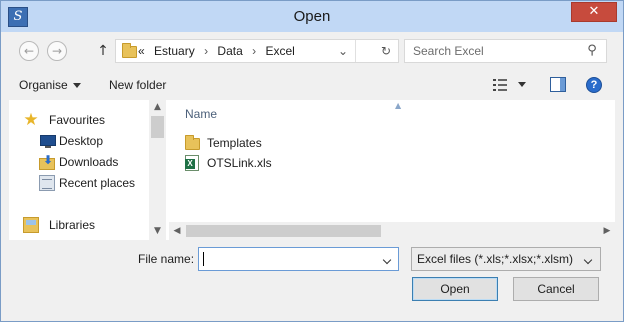 This screenshot has height=322, width=624. What do you see at coordinates (48, 141) in the screenshot?
I see `desktop-icon` at bounding box center [48, 141].